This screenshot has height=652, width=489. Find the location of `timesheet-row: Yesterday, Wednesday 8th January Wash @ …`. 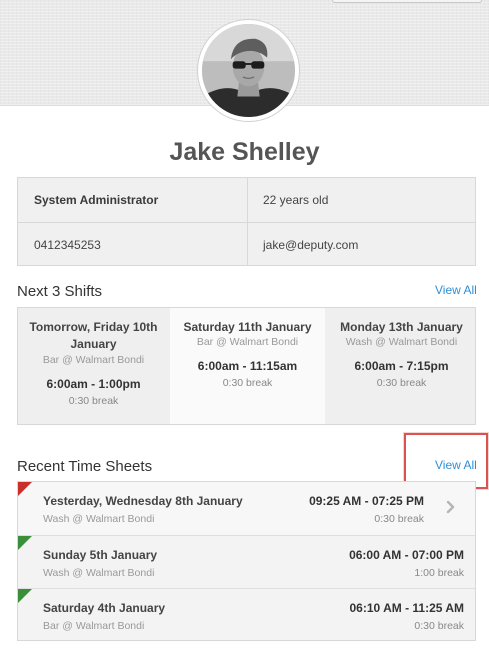

timesheet-row: Yesterday, Wednesday 8th January Wash @ … is located at coordinates (246, 508).